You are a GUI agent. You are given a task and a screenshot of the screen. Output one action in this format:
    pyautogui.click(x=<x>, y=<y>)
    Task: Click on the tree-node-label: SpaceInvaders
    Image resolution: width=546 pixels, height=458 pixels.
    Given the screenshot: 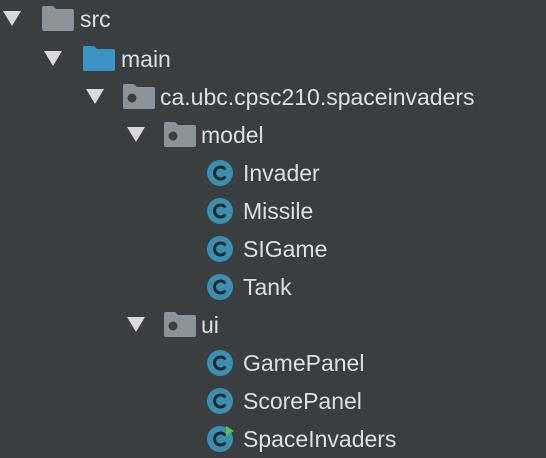 What is the action you would take?
    pyautogui.click(x=320, y=439)
    